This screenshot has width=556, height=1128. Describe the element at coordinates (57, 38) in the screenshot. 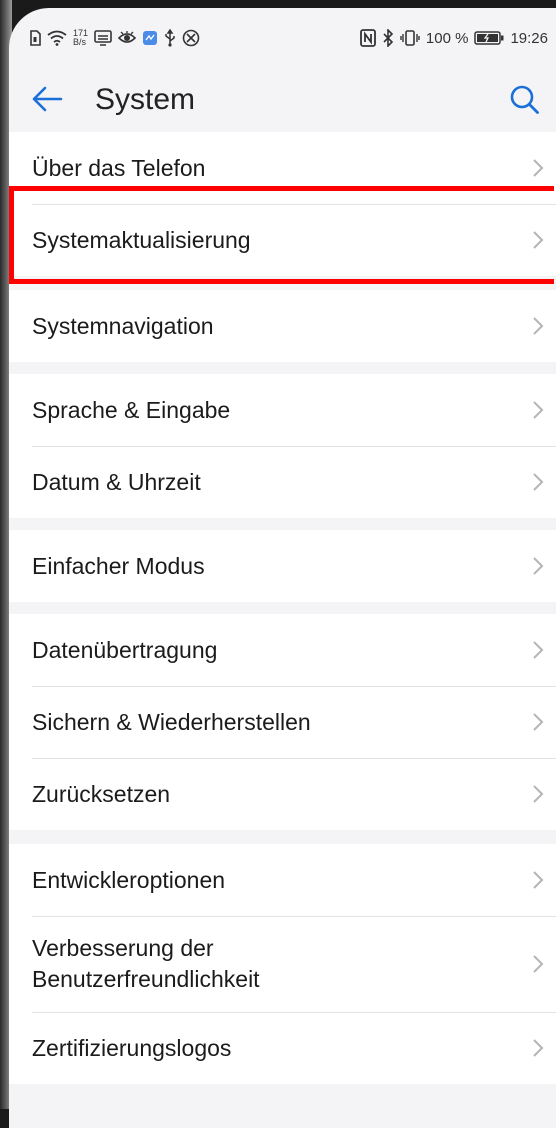

I see `wifi-icon` at that location.